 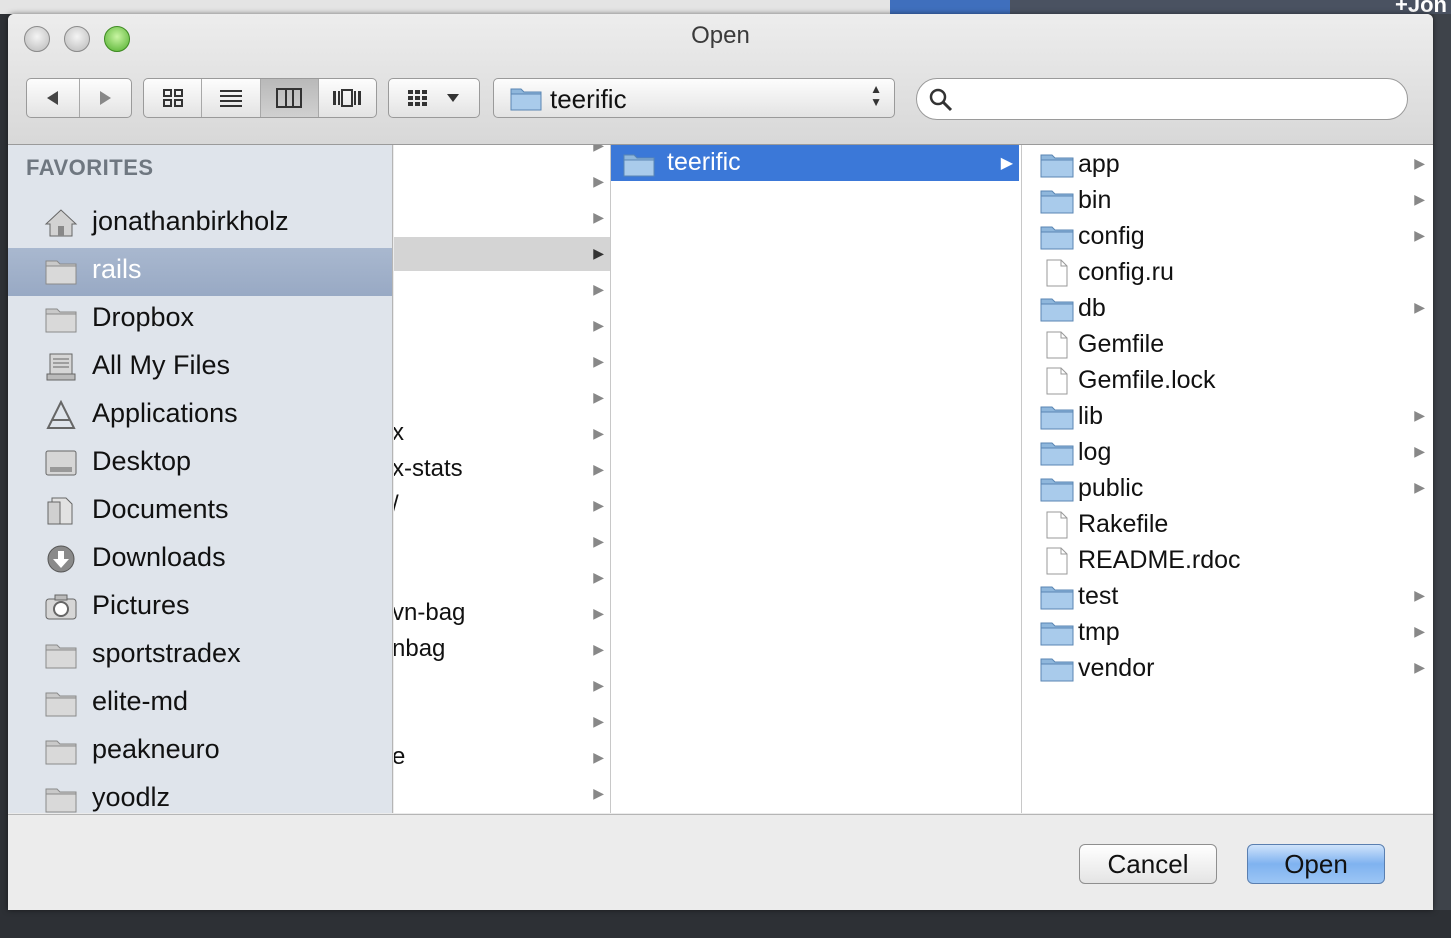 What do you see at coordinates (200, 272) in the screenshot?
I see `sidebar-item: rails` at bounding box center [200, 272].